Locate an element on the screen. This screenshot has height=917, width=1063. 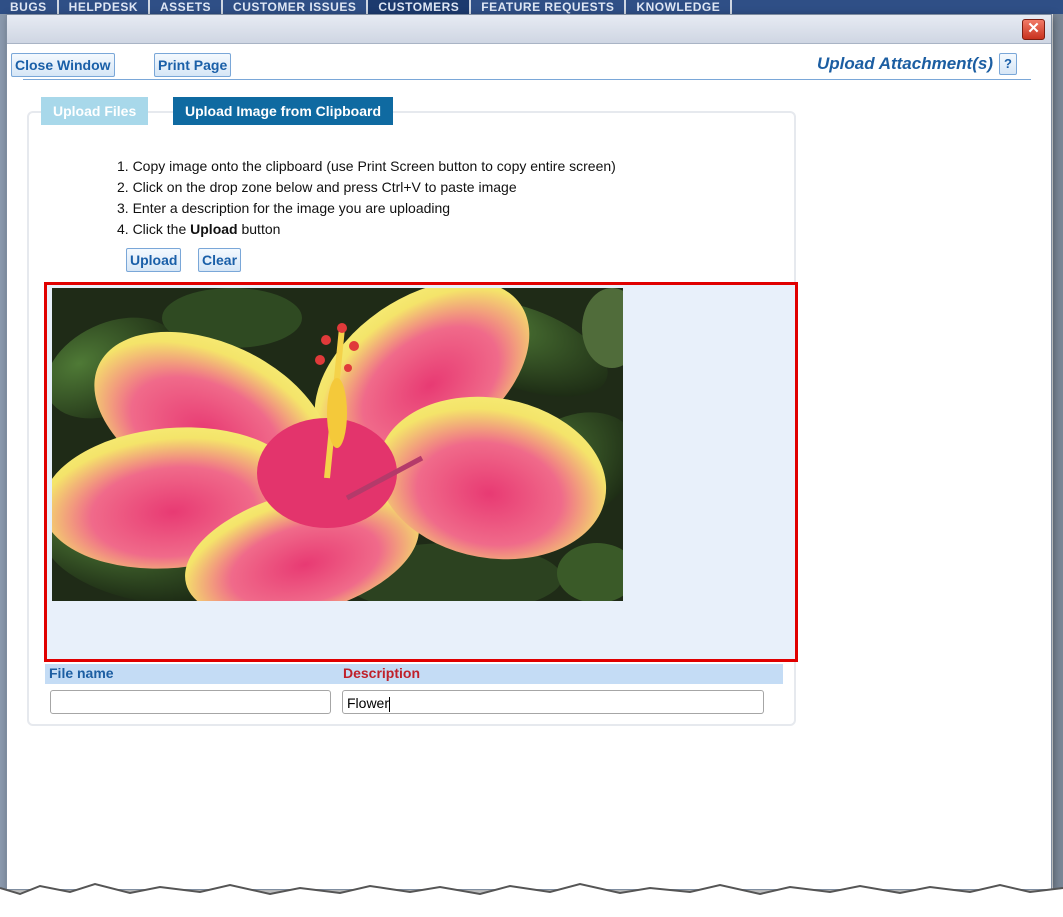
background-right-edge is located at coordinates (1058, 454).